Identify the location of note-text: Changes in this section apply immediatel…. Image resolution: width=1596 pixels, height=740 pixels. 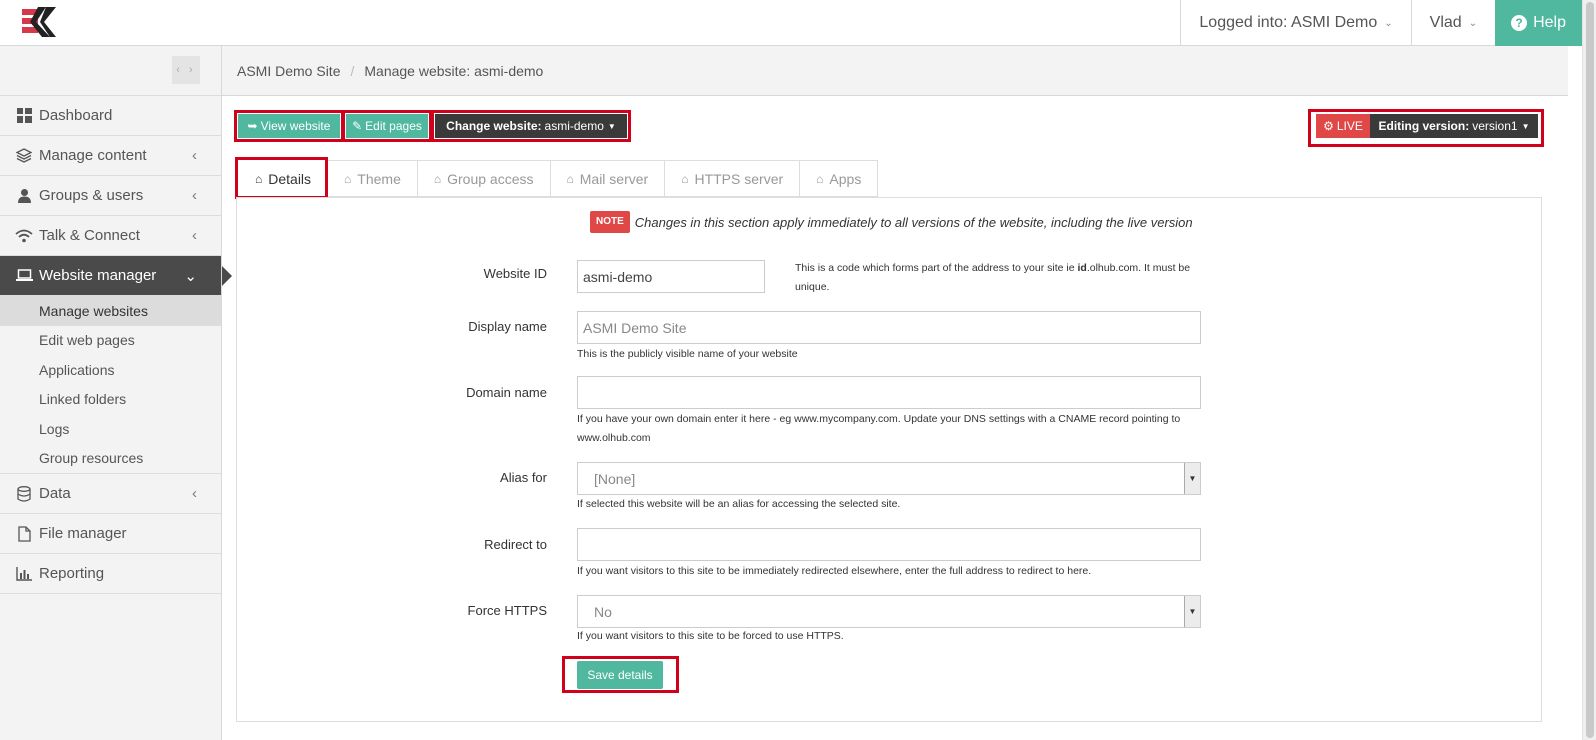
(913, 222).